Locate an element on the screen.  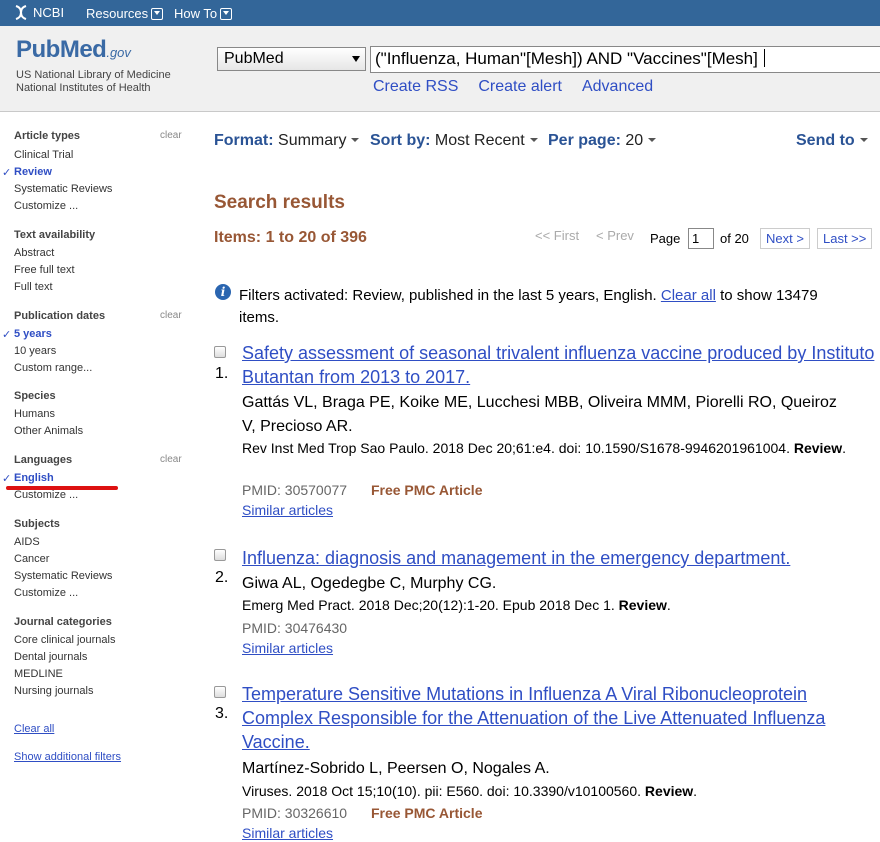
first-page-link: << First is located at coordinates (557, 235).